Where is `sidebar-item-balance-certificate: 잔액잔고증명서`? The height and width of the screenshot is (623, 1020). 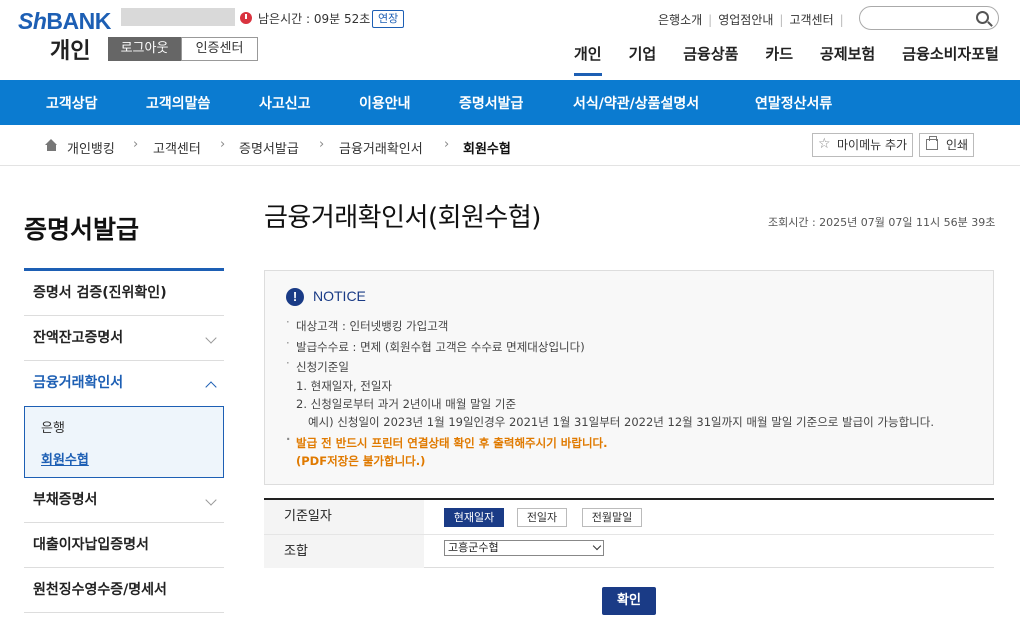 sidebar-item-balance-certificate: 잔액잔고증명서 is located at coordinates (124, 338).